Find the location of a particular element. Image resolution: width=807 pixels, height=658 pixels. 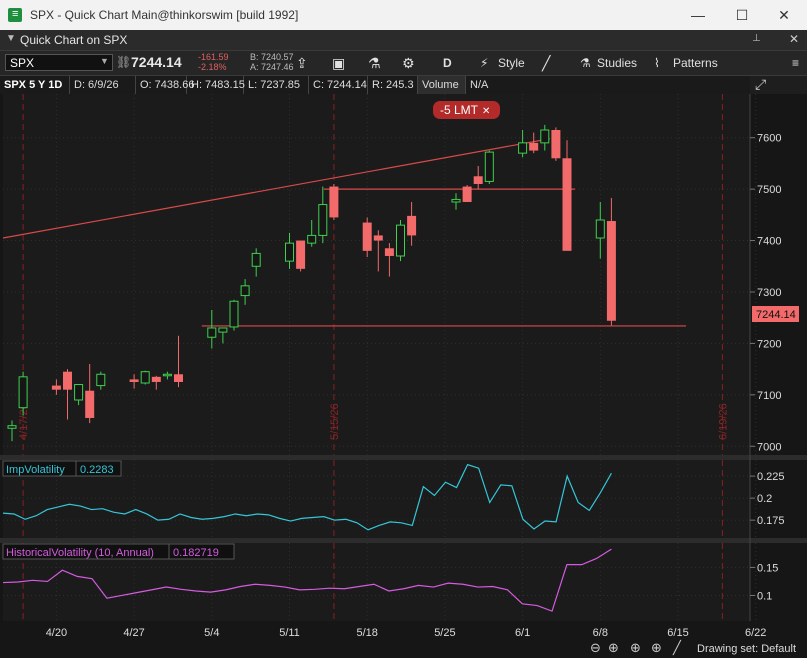

share-icon: ⇪ is located at coordinates (302, 63).